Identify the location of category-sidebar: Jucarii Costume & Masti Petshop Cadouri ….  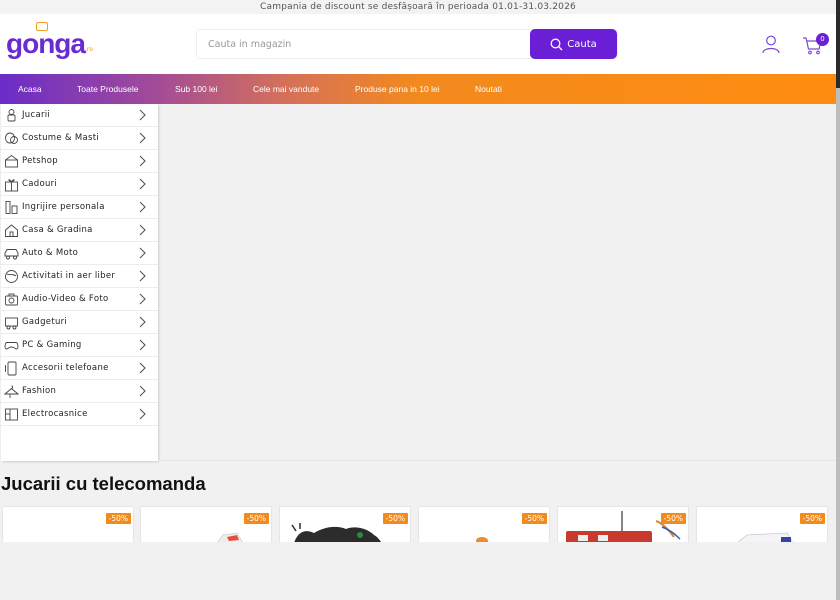
(79, 282).